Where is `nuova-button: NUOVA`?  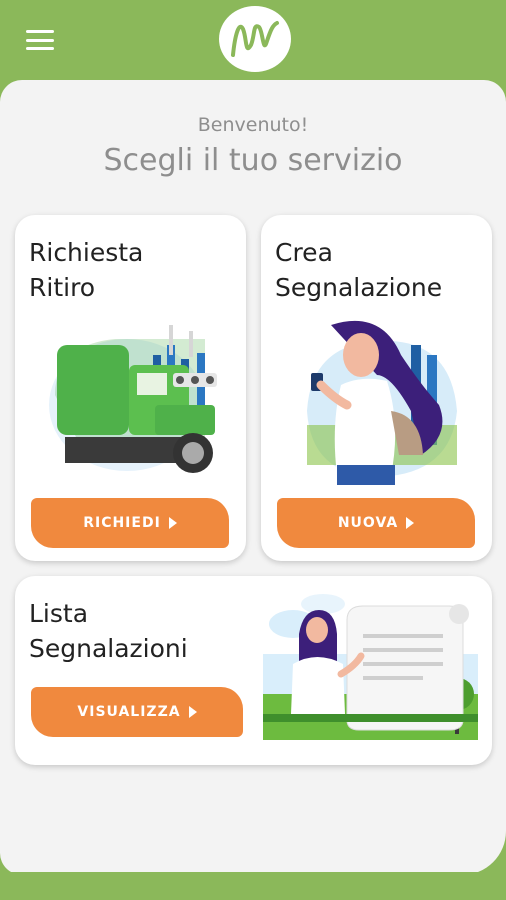 nuova-button: NUOVA is located at coordinates (376, 523).